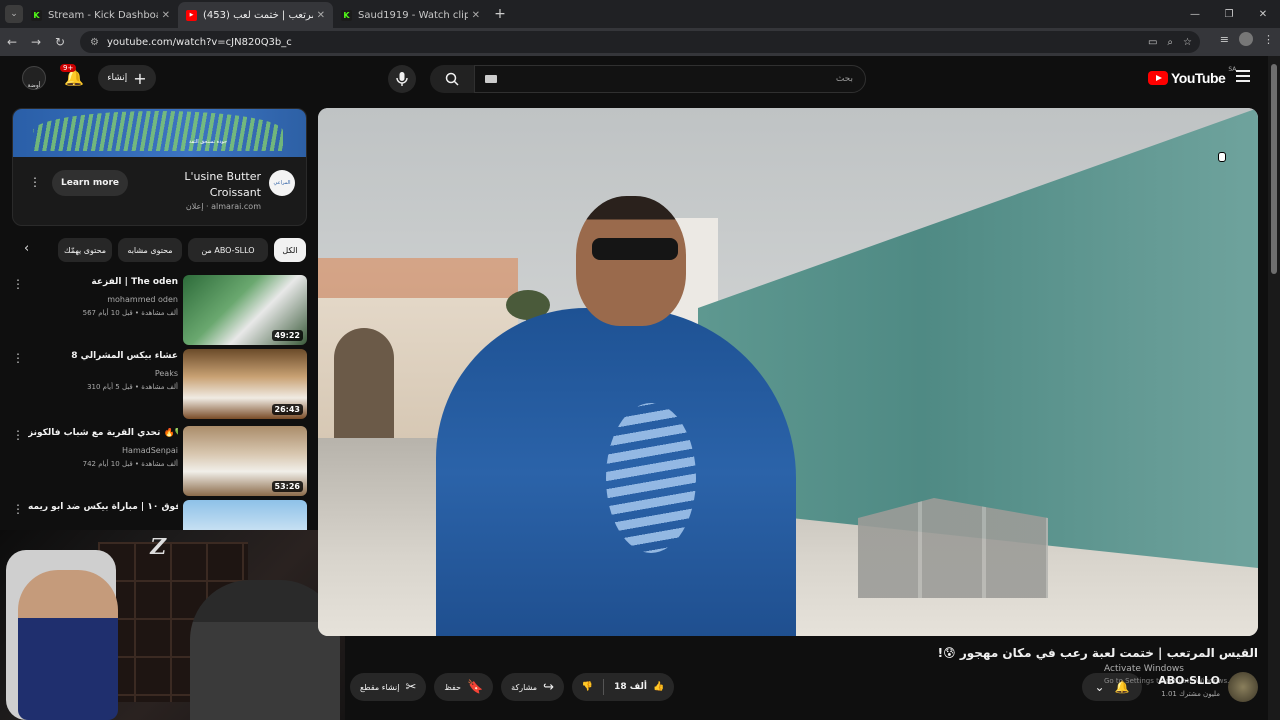 The width and height of the screenshot is (1280, 720). What do you see at coordinates (14, 14) in the screenshot?
I see `tab-search-button: ⌄` at bounding box center [14, 14].